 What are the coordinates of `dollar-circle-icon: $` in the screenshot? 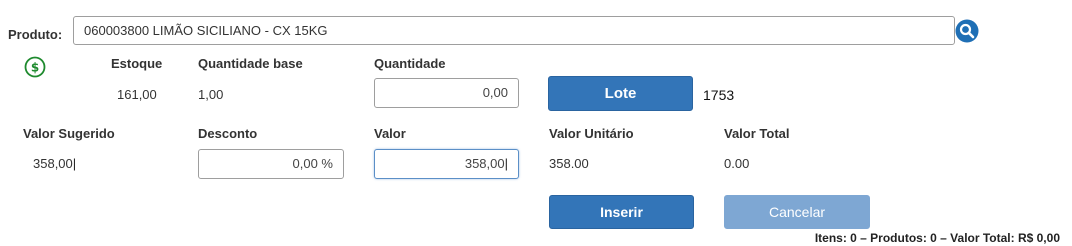 It's located at (35, 67).